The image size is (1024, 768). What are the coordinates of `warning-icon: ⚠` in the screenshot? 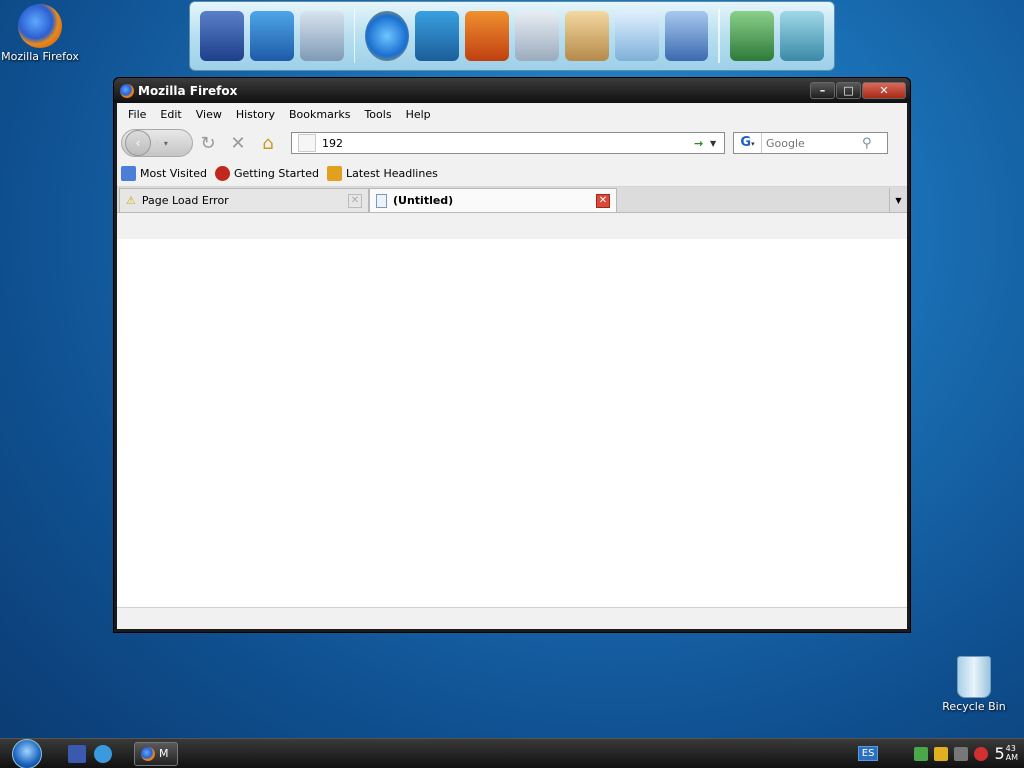 It's located at (131, 200).